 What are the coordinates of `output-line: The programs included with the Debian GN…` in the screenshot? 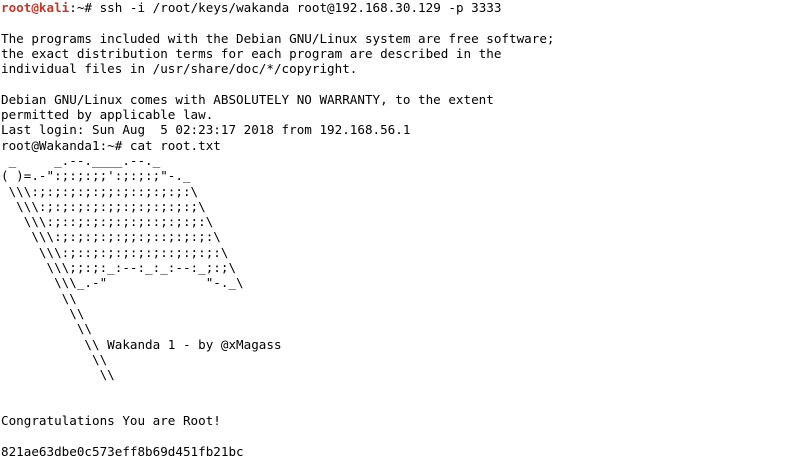 It's located at (278, 38).